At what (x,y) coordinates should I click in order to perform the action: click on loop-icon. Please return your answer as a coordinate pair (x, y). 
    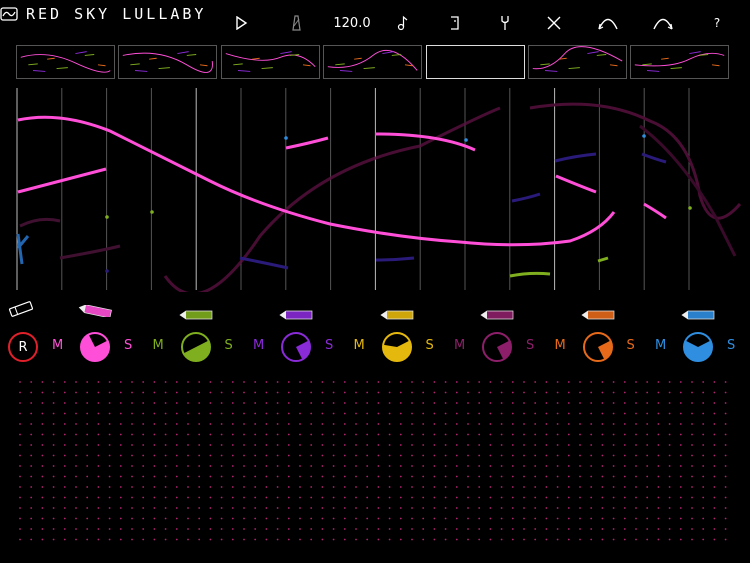
    Looking at the image, I should click on (455, 23).